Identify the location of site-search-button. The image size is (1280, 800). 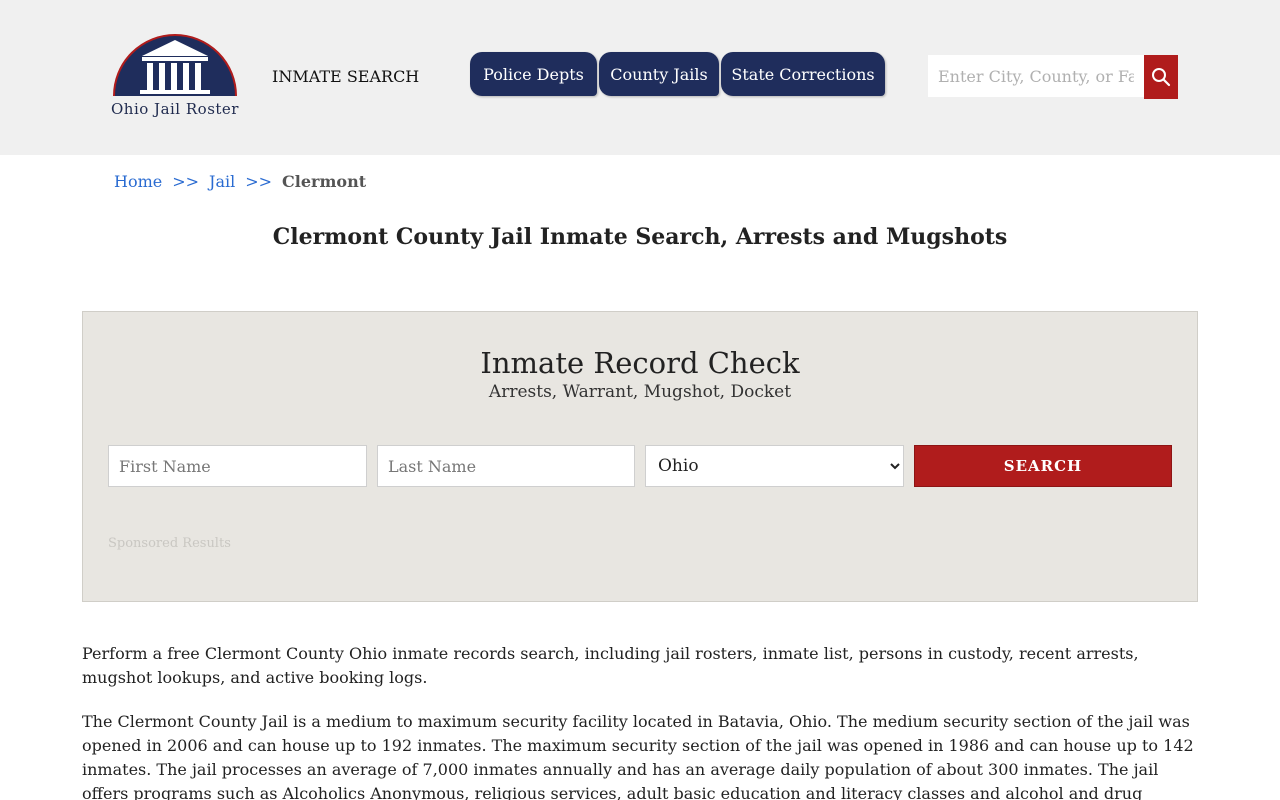
(1161, 77).